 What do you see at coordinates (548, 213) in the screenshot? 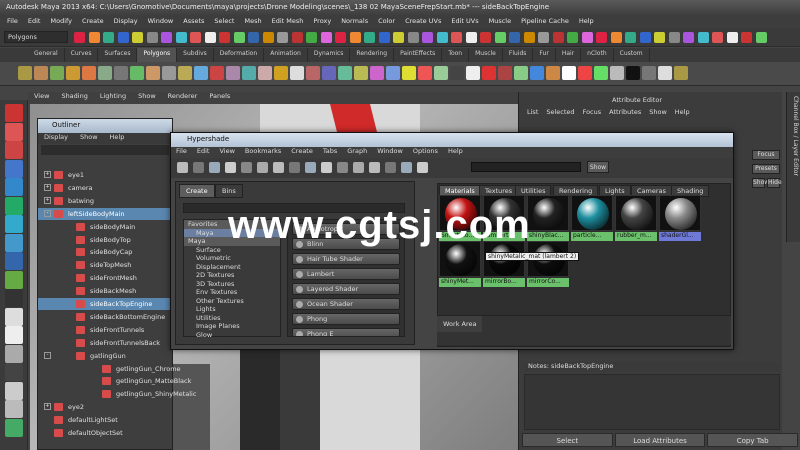
I see `material-swatch` at bounding box center [548, 213].